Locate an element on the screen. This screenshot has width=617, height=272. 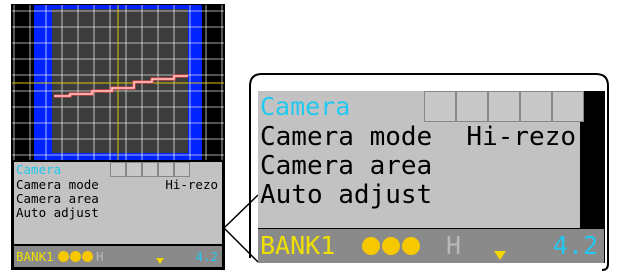
camera-image is located at coordinates (120, 81).